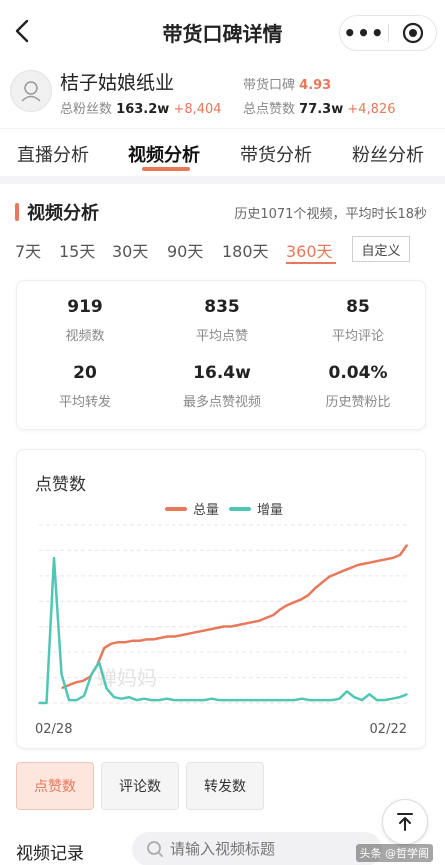 This screenshot has height=865, width=445. I want to click on more-icon: •••, so click(364, 33).